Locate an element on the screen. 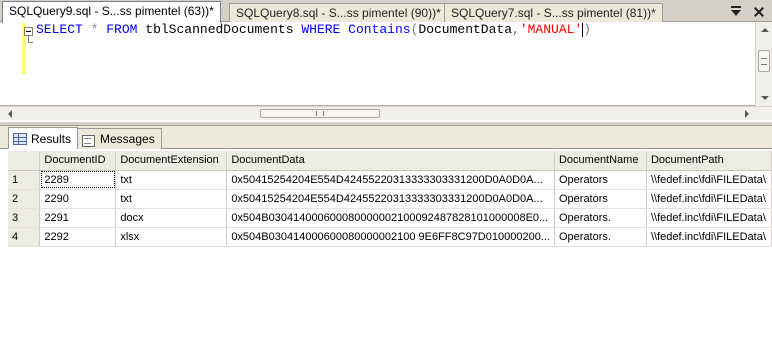 This screenshot has width=772, height=359. table-name: tblScannedDocuments is located at coordinates (219, 29).